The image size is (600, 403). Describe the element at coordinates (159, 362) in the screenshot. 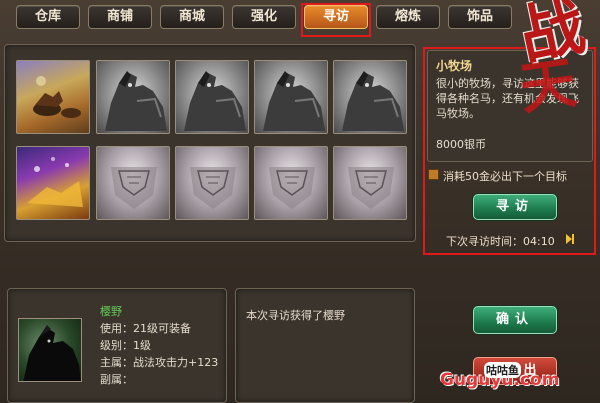

I see `item-main-attribute: 主属：战法攻击力+123` at that location.